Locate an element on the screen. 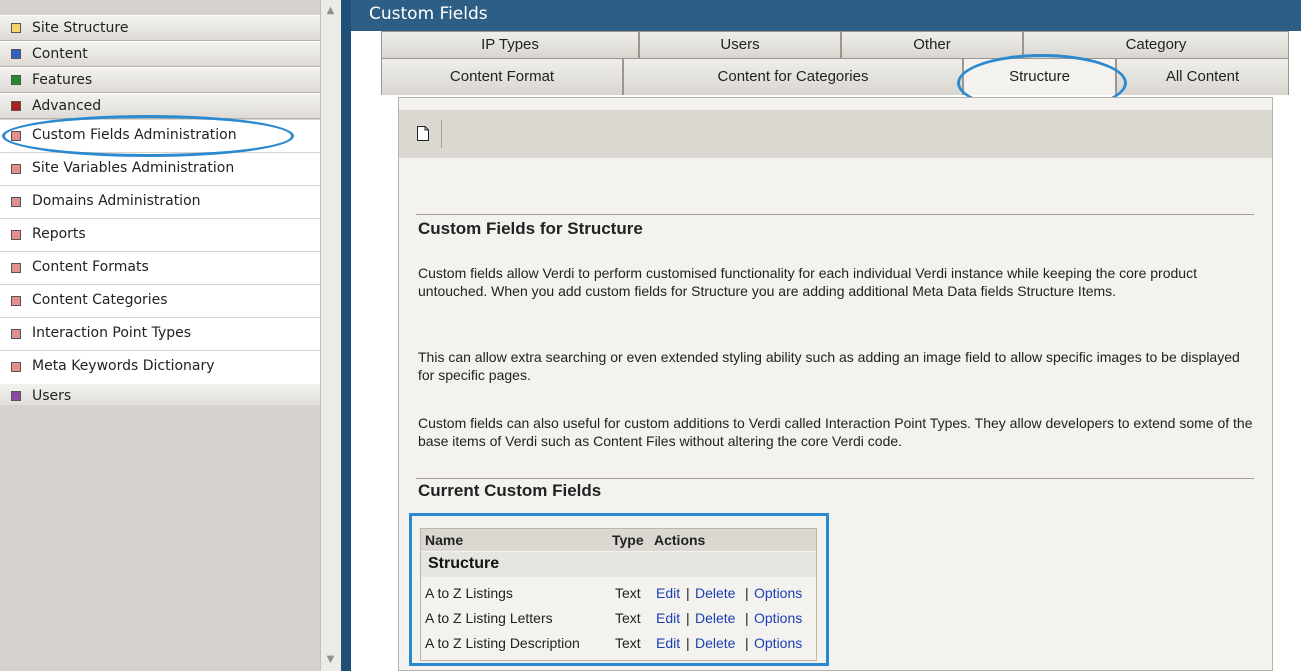  sidebar-tab-label: Features is located at coordinates (62, 80).